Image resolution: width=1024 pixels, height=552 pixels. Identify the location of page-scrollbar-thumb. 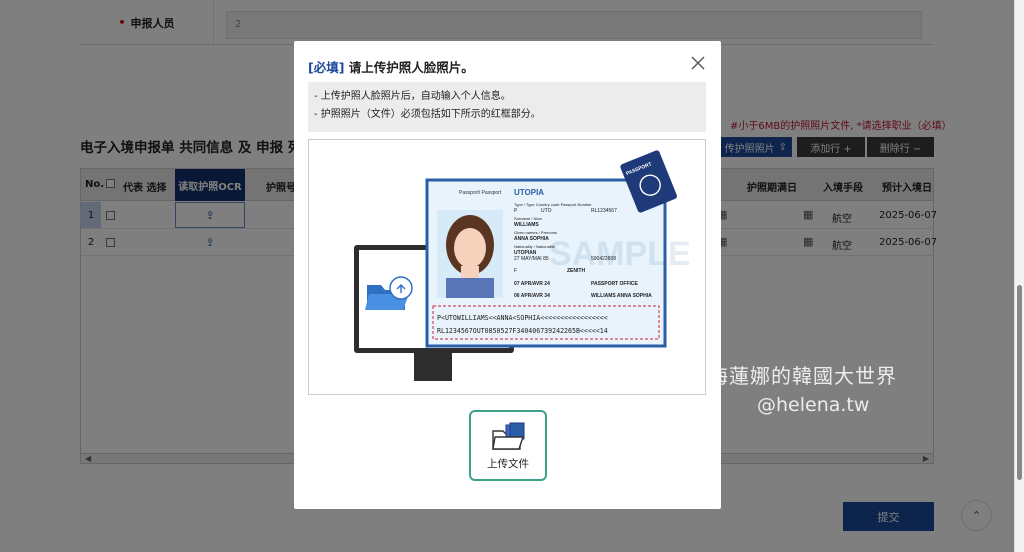
(1019, 382).